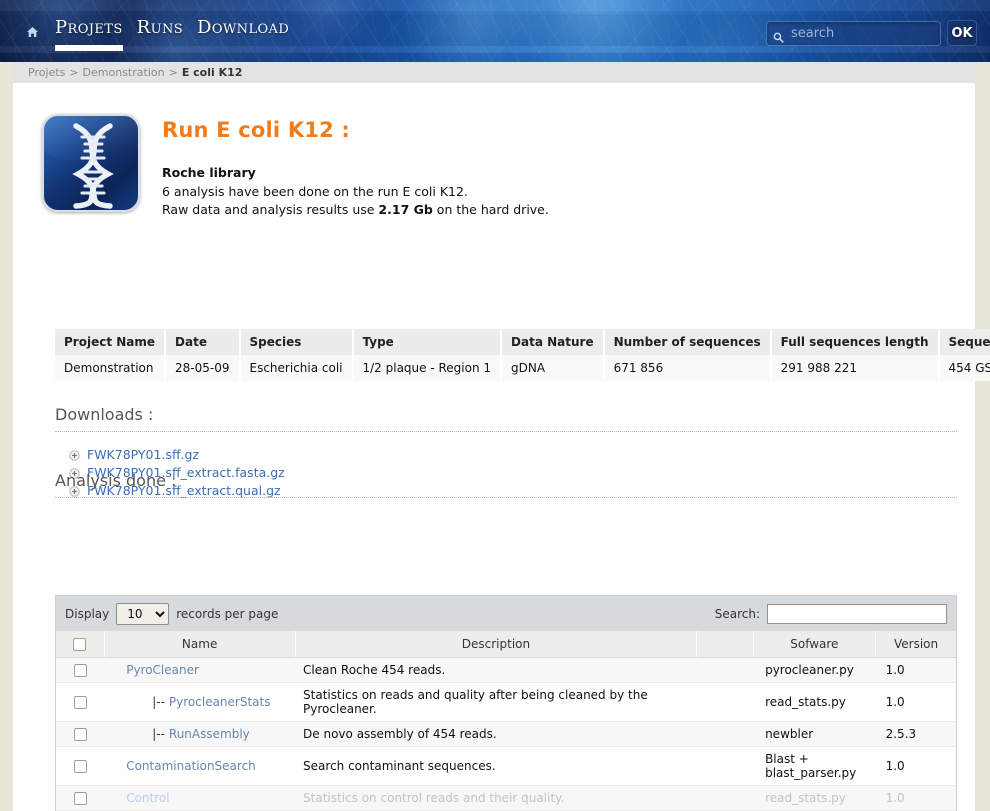 The height and width of the screenshot is (811, 990). Describe the element at coordinates (855, 368) in the screenshot. I see `info-td-full-sequences-length: 291 988 221` at that location.